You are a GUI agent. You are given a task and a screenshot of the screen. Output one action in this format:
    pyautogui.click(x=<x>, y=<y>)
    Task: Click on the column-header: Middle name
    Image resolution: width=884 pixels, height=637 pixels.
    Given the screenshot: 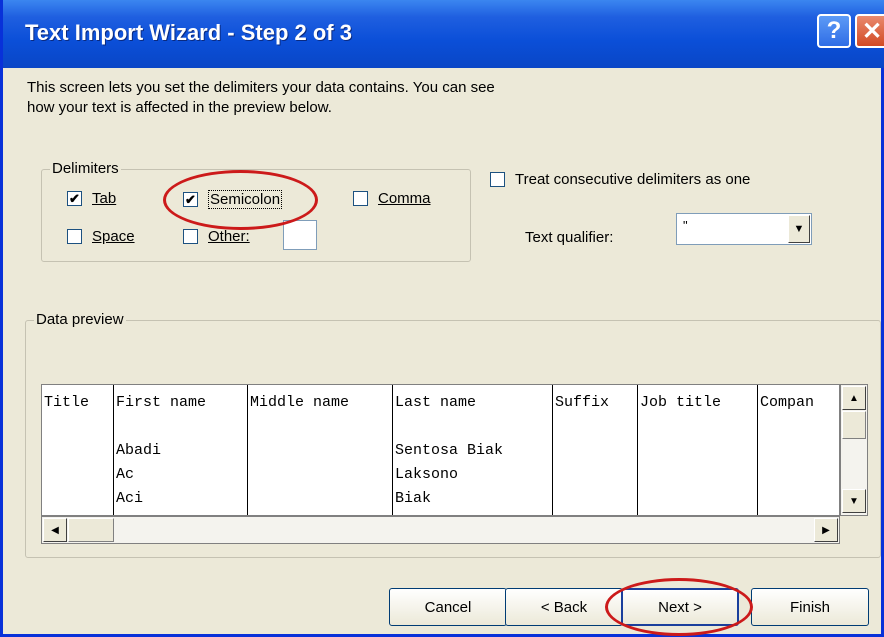 What is the action you would take?
    pyautogui.click(x=300, y=402)
    